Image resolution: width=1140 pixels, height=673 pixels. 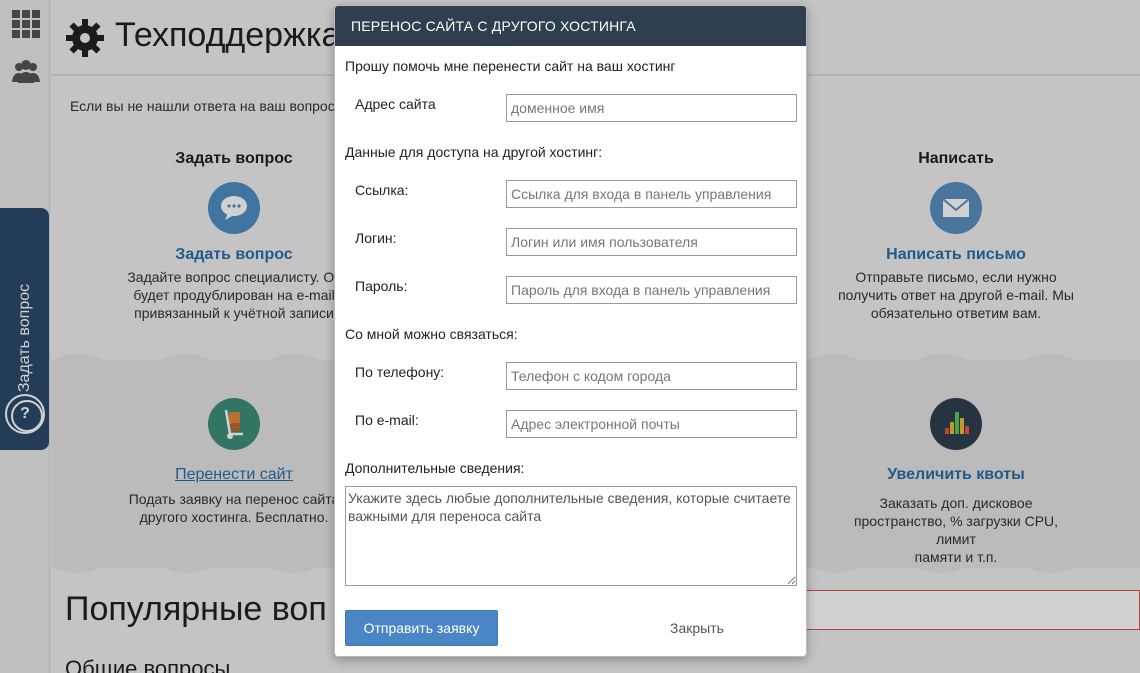 I want to click on extra-info-textarea, so click(x=571, y=536).